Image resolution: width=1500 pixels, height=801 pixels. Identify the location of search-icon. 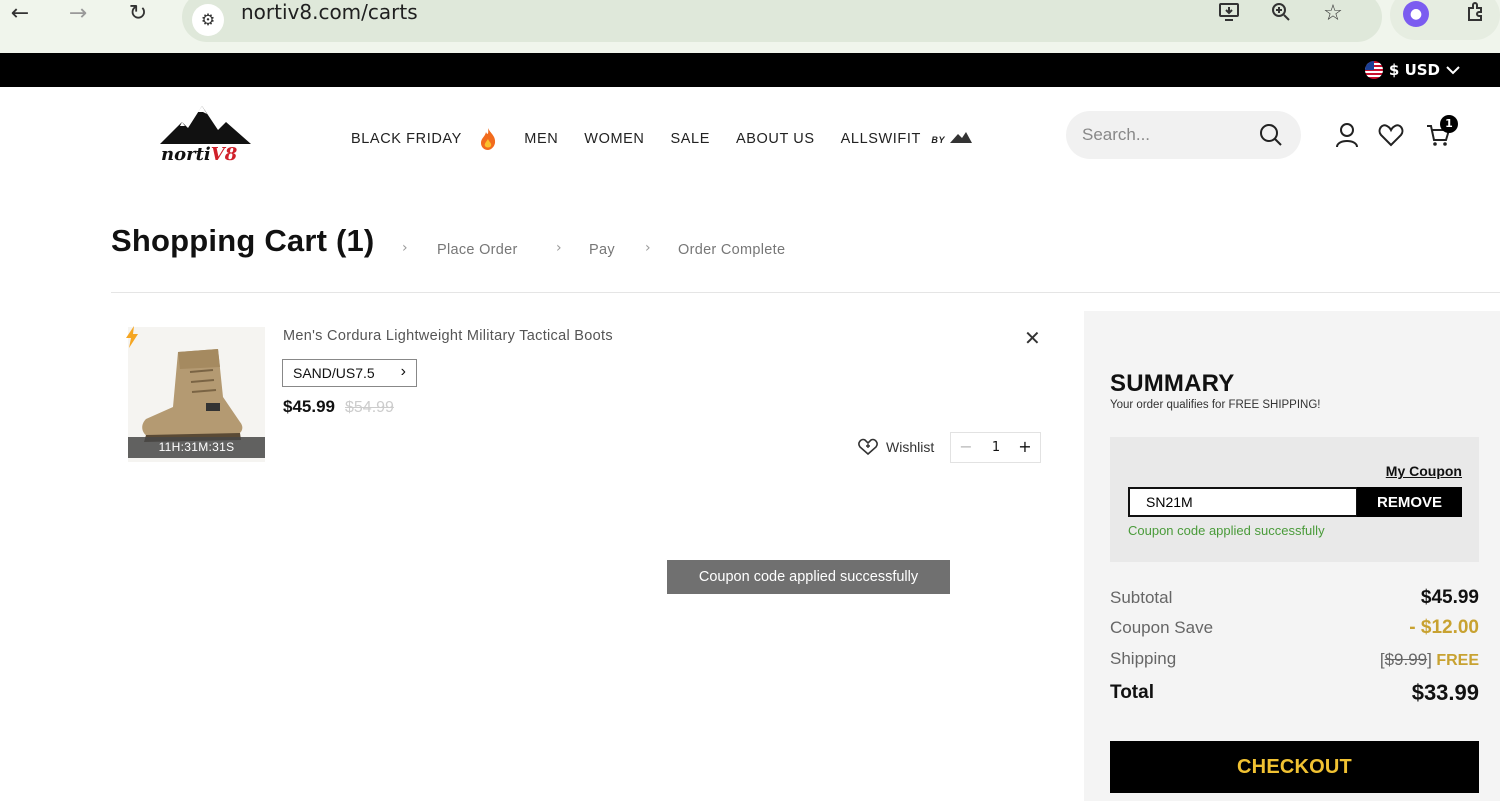
(1271, 135).